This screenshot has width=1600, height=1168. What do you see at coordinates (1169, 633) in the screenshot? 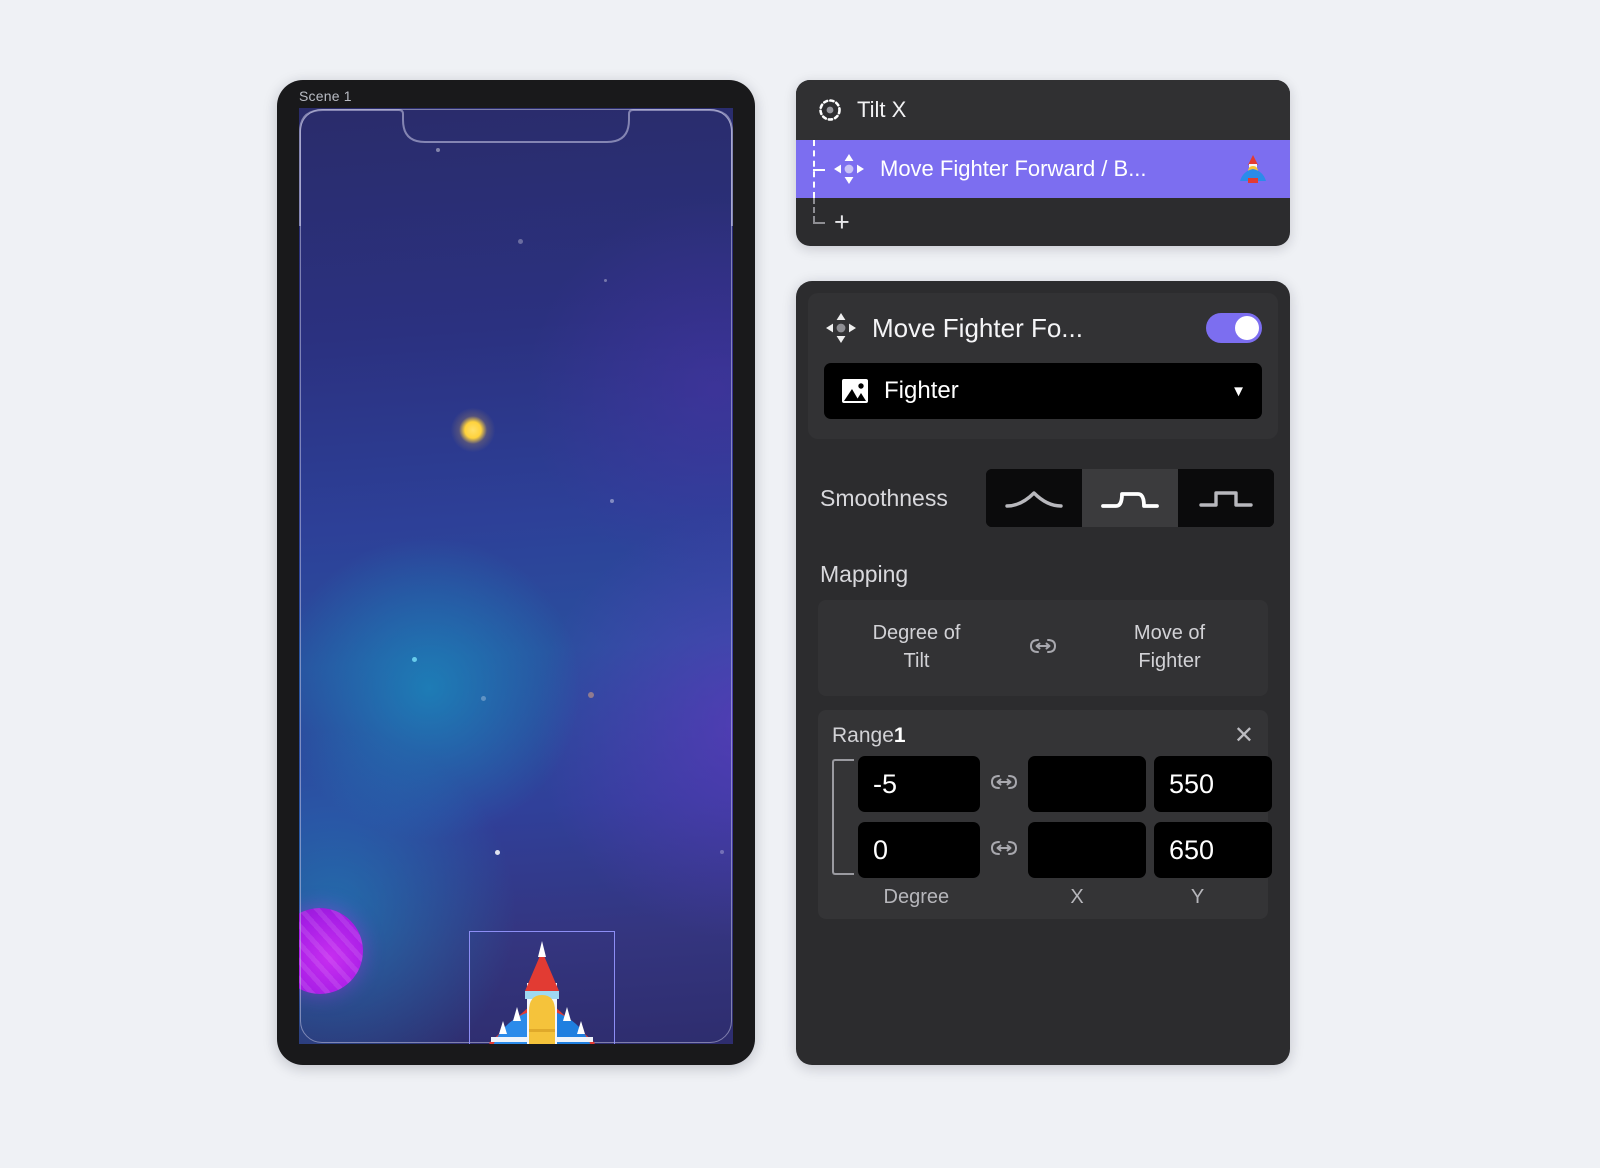
I see `mapping-target-line1: Move of` at bounding box center [1169, 633].